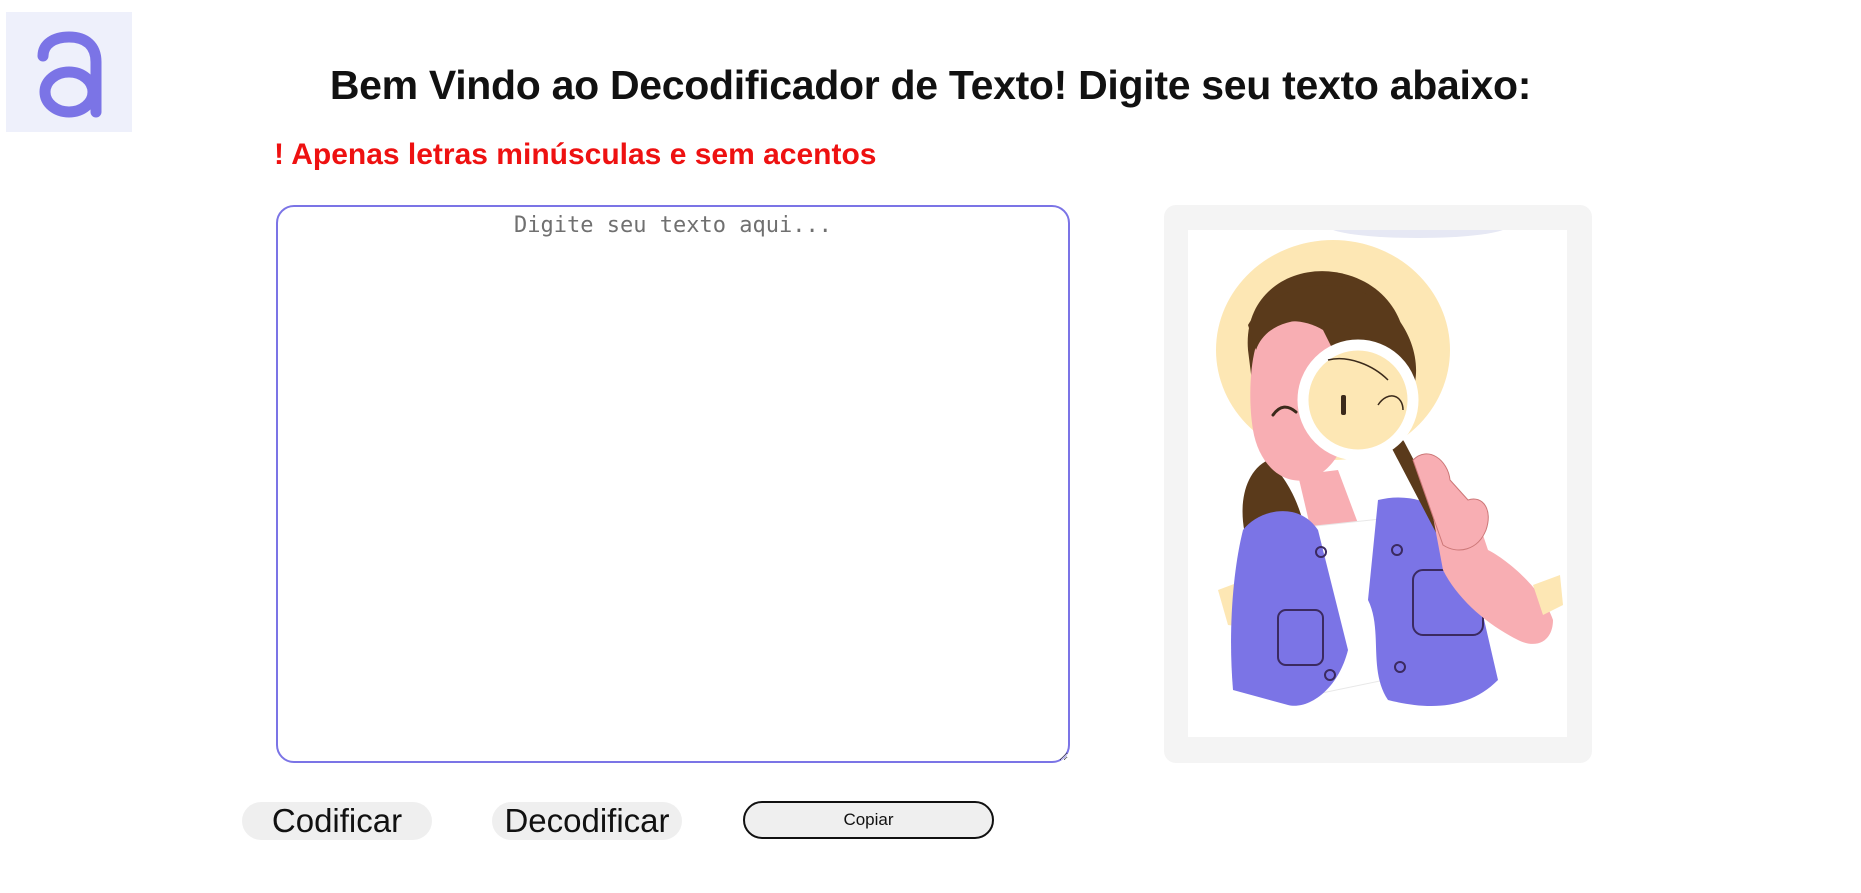 Image resolution: width=1861 pixels, height=893 pixels. I want to click on illustration-frame, so click(1377, 483).